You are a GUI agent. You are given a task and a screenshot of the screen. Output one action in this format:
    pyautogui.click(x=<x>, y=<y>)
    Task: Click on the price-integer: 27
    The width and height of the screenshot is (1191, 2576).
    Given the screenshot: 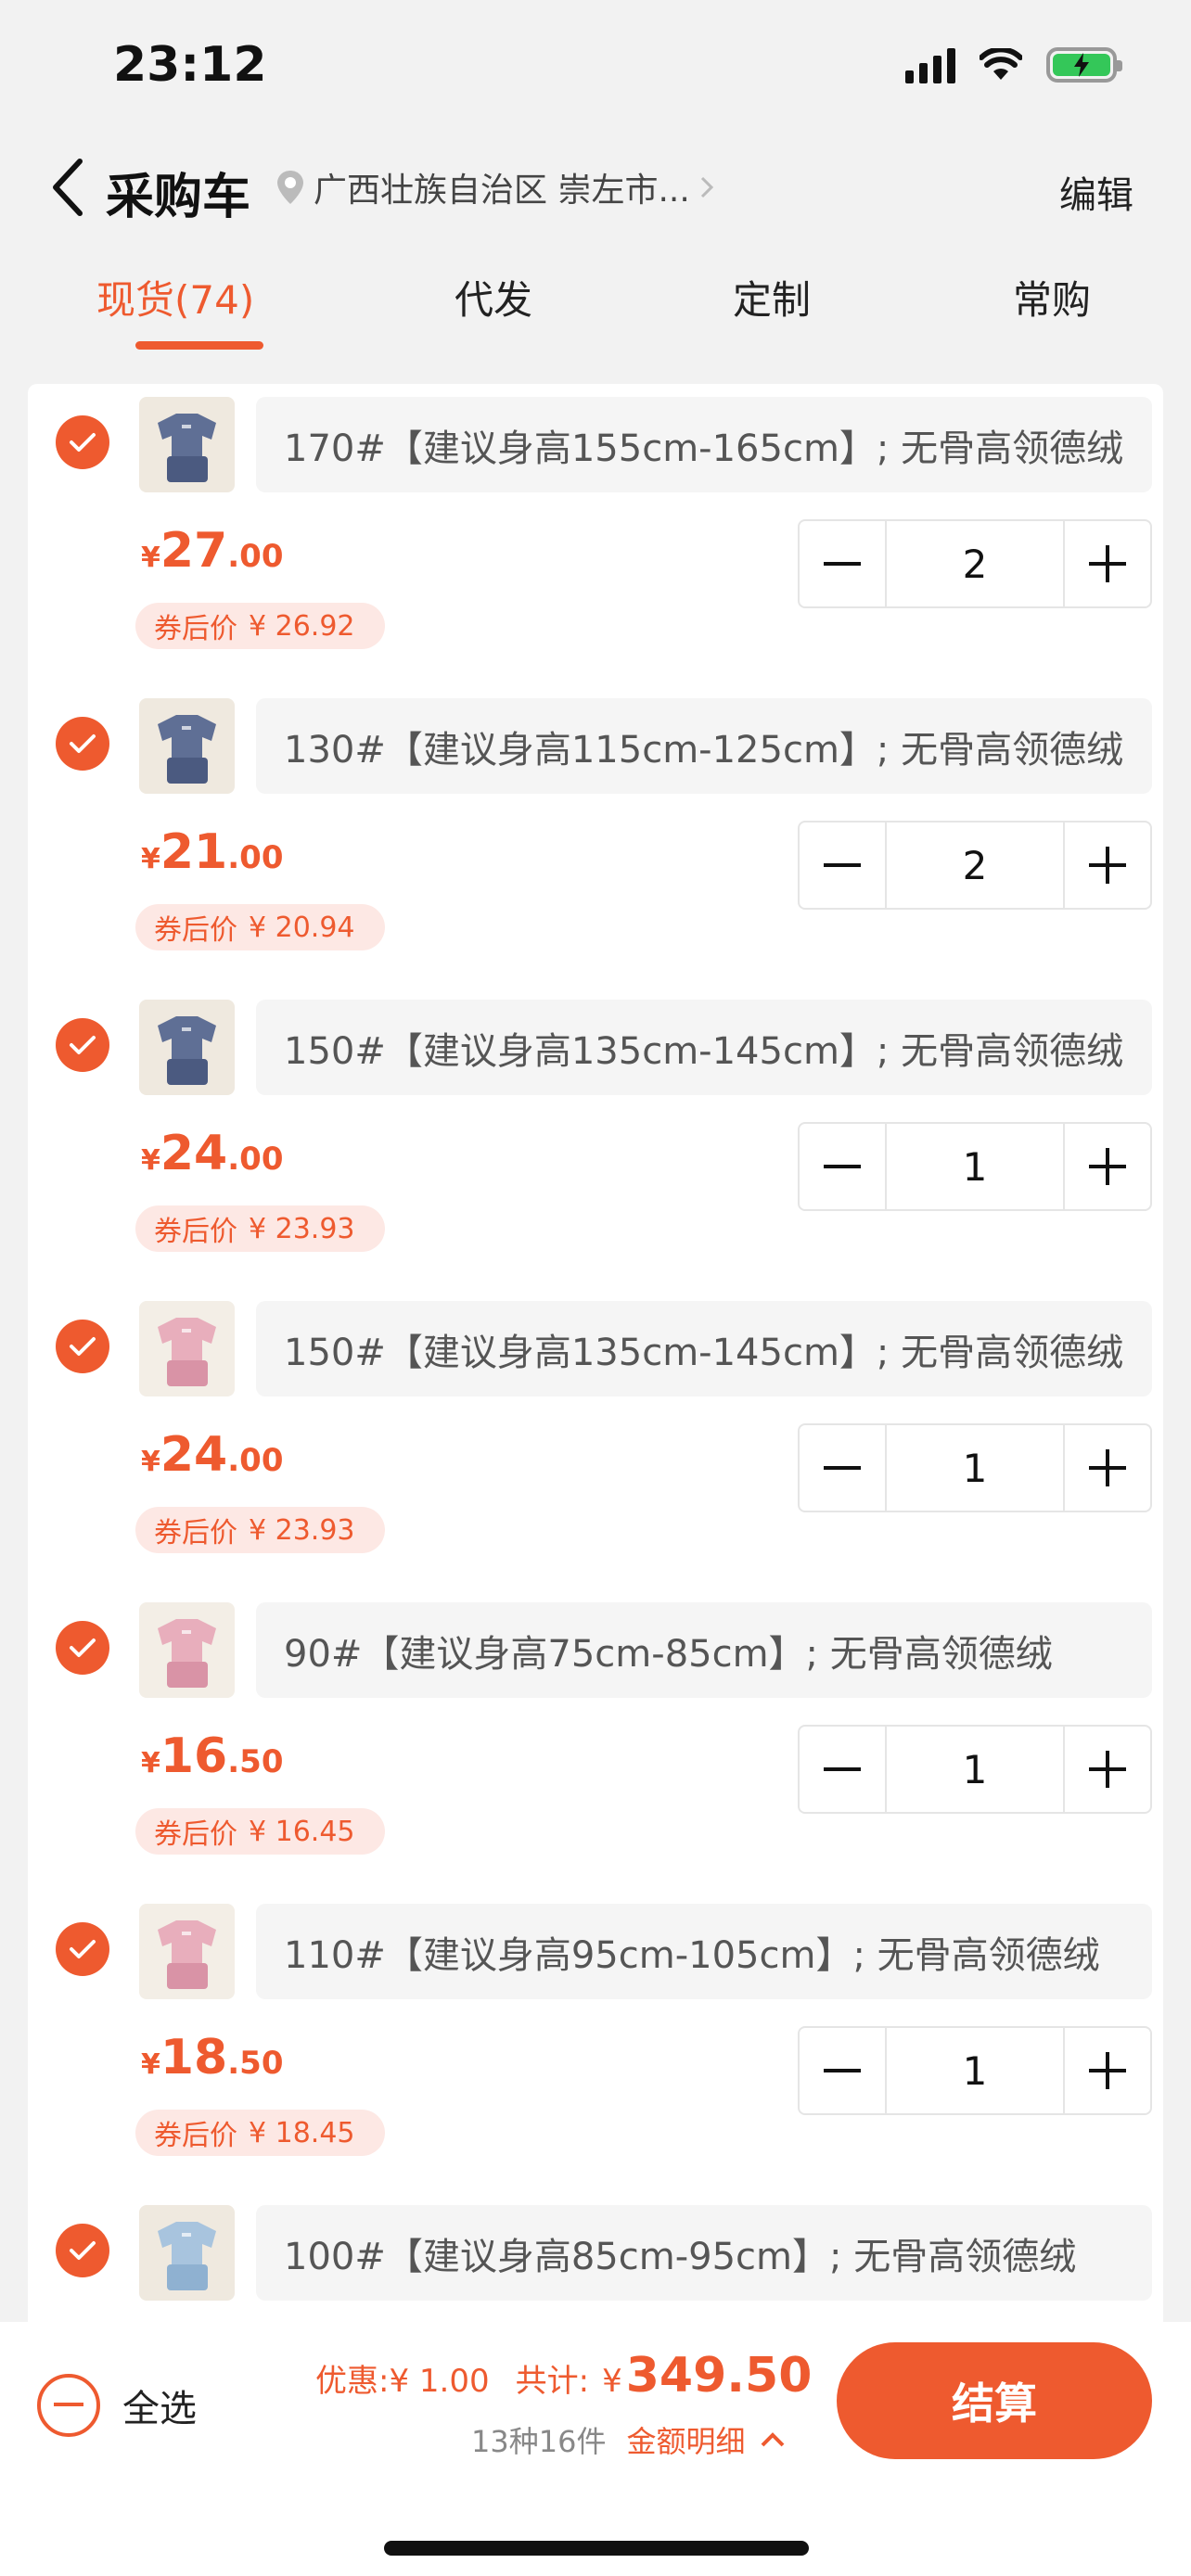 What is the action you would take?
    pyautogui.click(x=194, y=551)
    